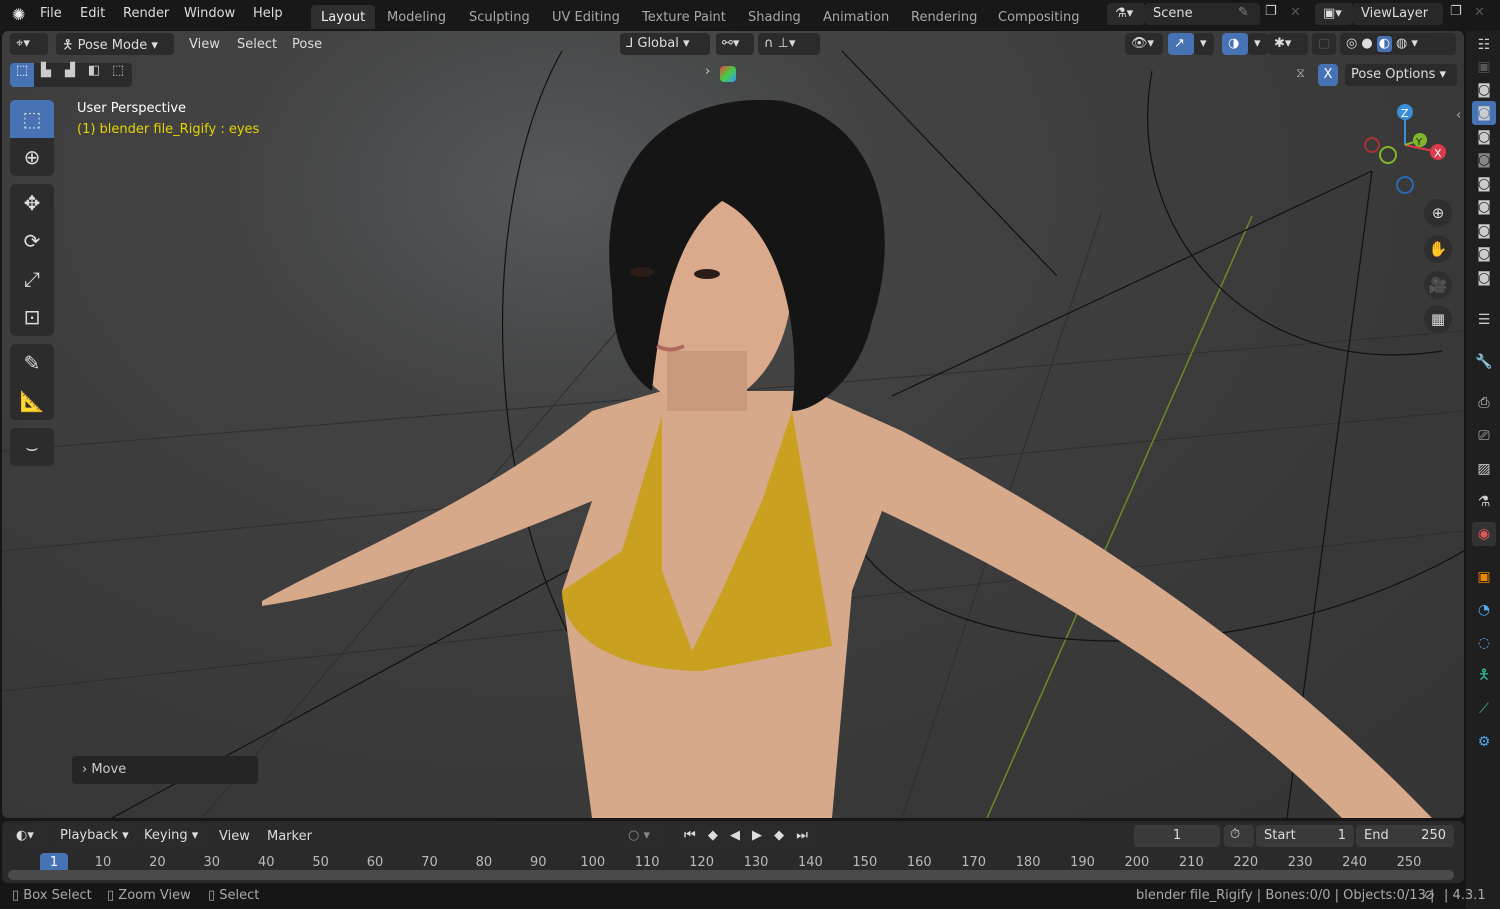 The image size is (1500, 909). I want to click on physics-properties-icon: ◌, so click(1484, 643).